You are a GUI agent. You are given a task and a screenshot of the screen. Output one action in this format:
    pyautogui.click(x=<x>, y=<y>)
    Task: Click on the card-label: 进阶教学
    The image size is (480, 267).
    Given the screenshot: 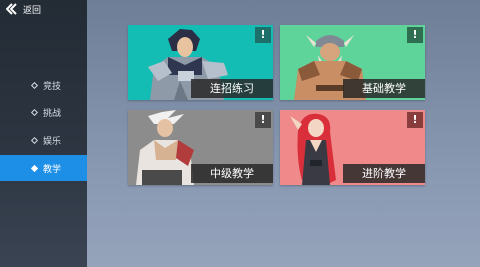 What is the action you would take?
    pyautogui.click(x=384, y=173)
    